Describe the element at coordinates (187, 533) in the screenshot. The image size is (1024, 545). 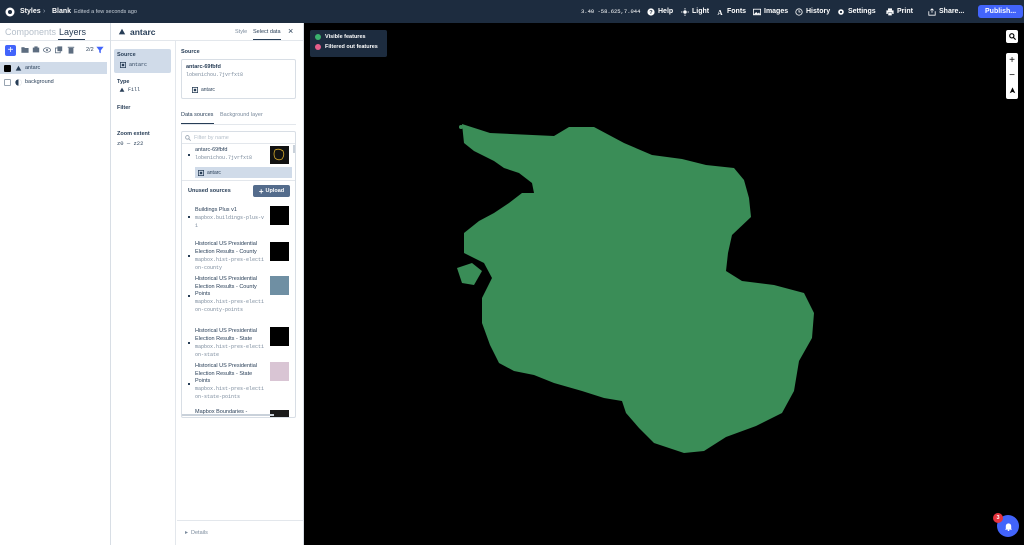
I see `chevron-right-icon: ▸` at that location.